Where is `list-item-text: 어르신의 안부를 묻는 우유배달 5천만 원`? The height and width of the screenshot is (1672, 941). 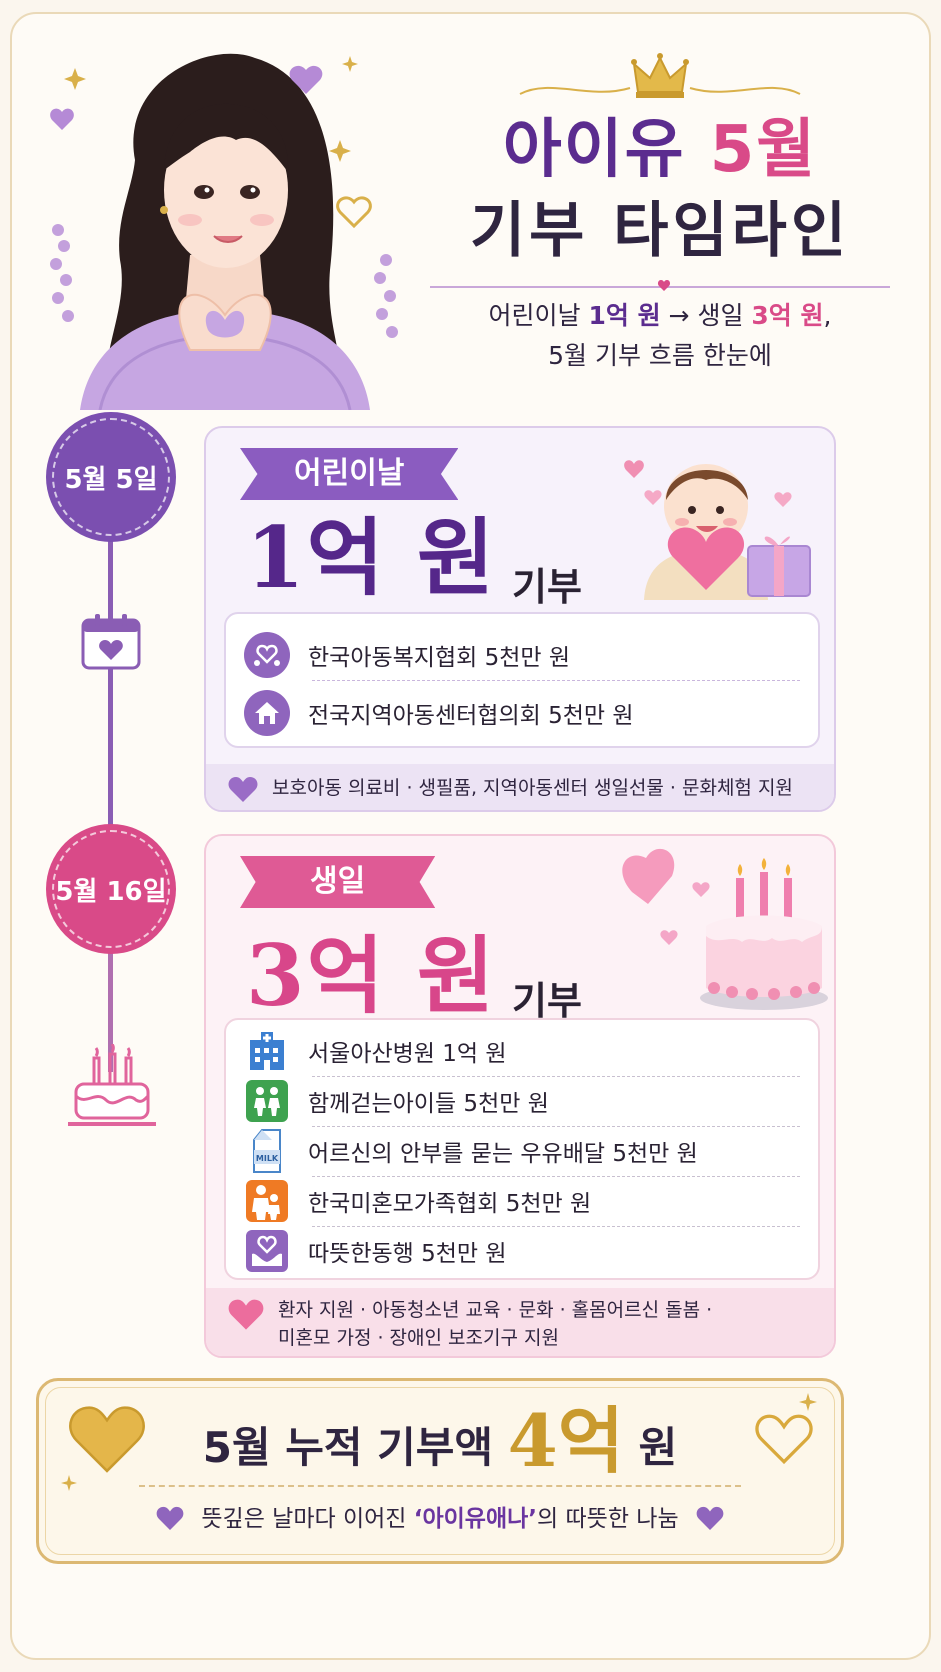 list-item-text: 어르신의 안부를 묻는 우유배달 5천만 원 is located at coordinates (503, 1154).